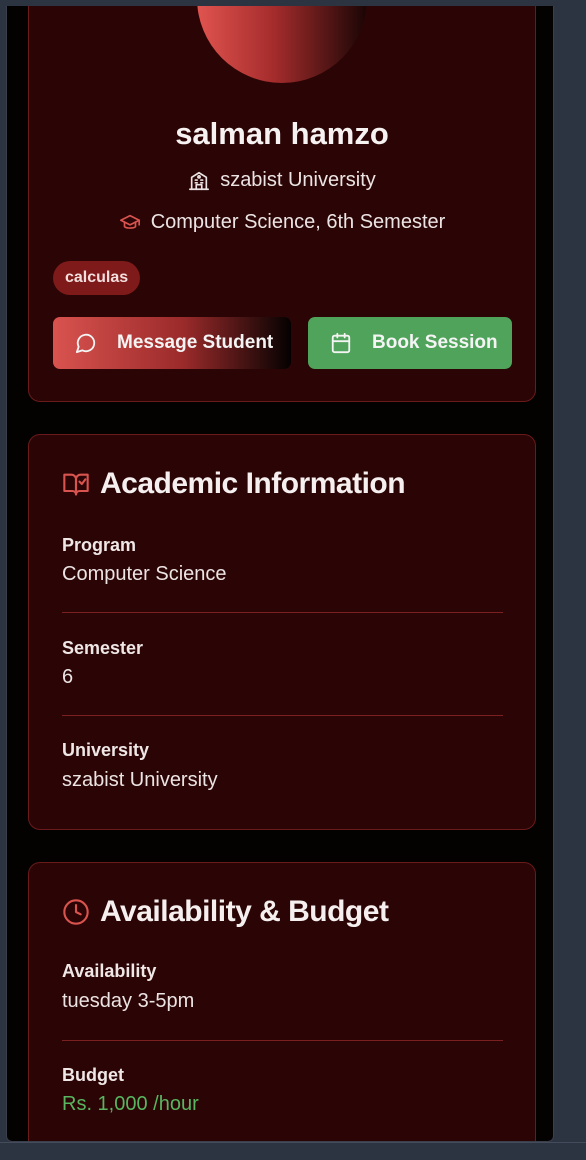 This screenshot has width=586, height=1160. I want to click on bottom-bar, so click(293, 1151).